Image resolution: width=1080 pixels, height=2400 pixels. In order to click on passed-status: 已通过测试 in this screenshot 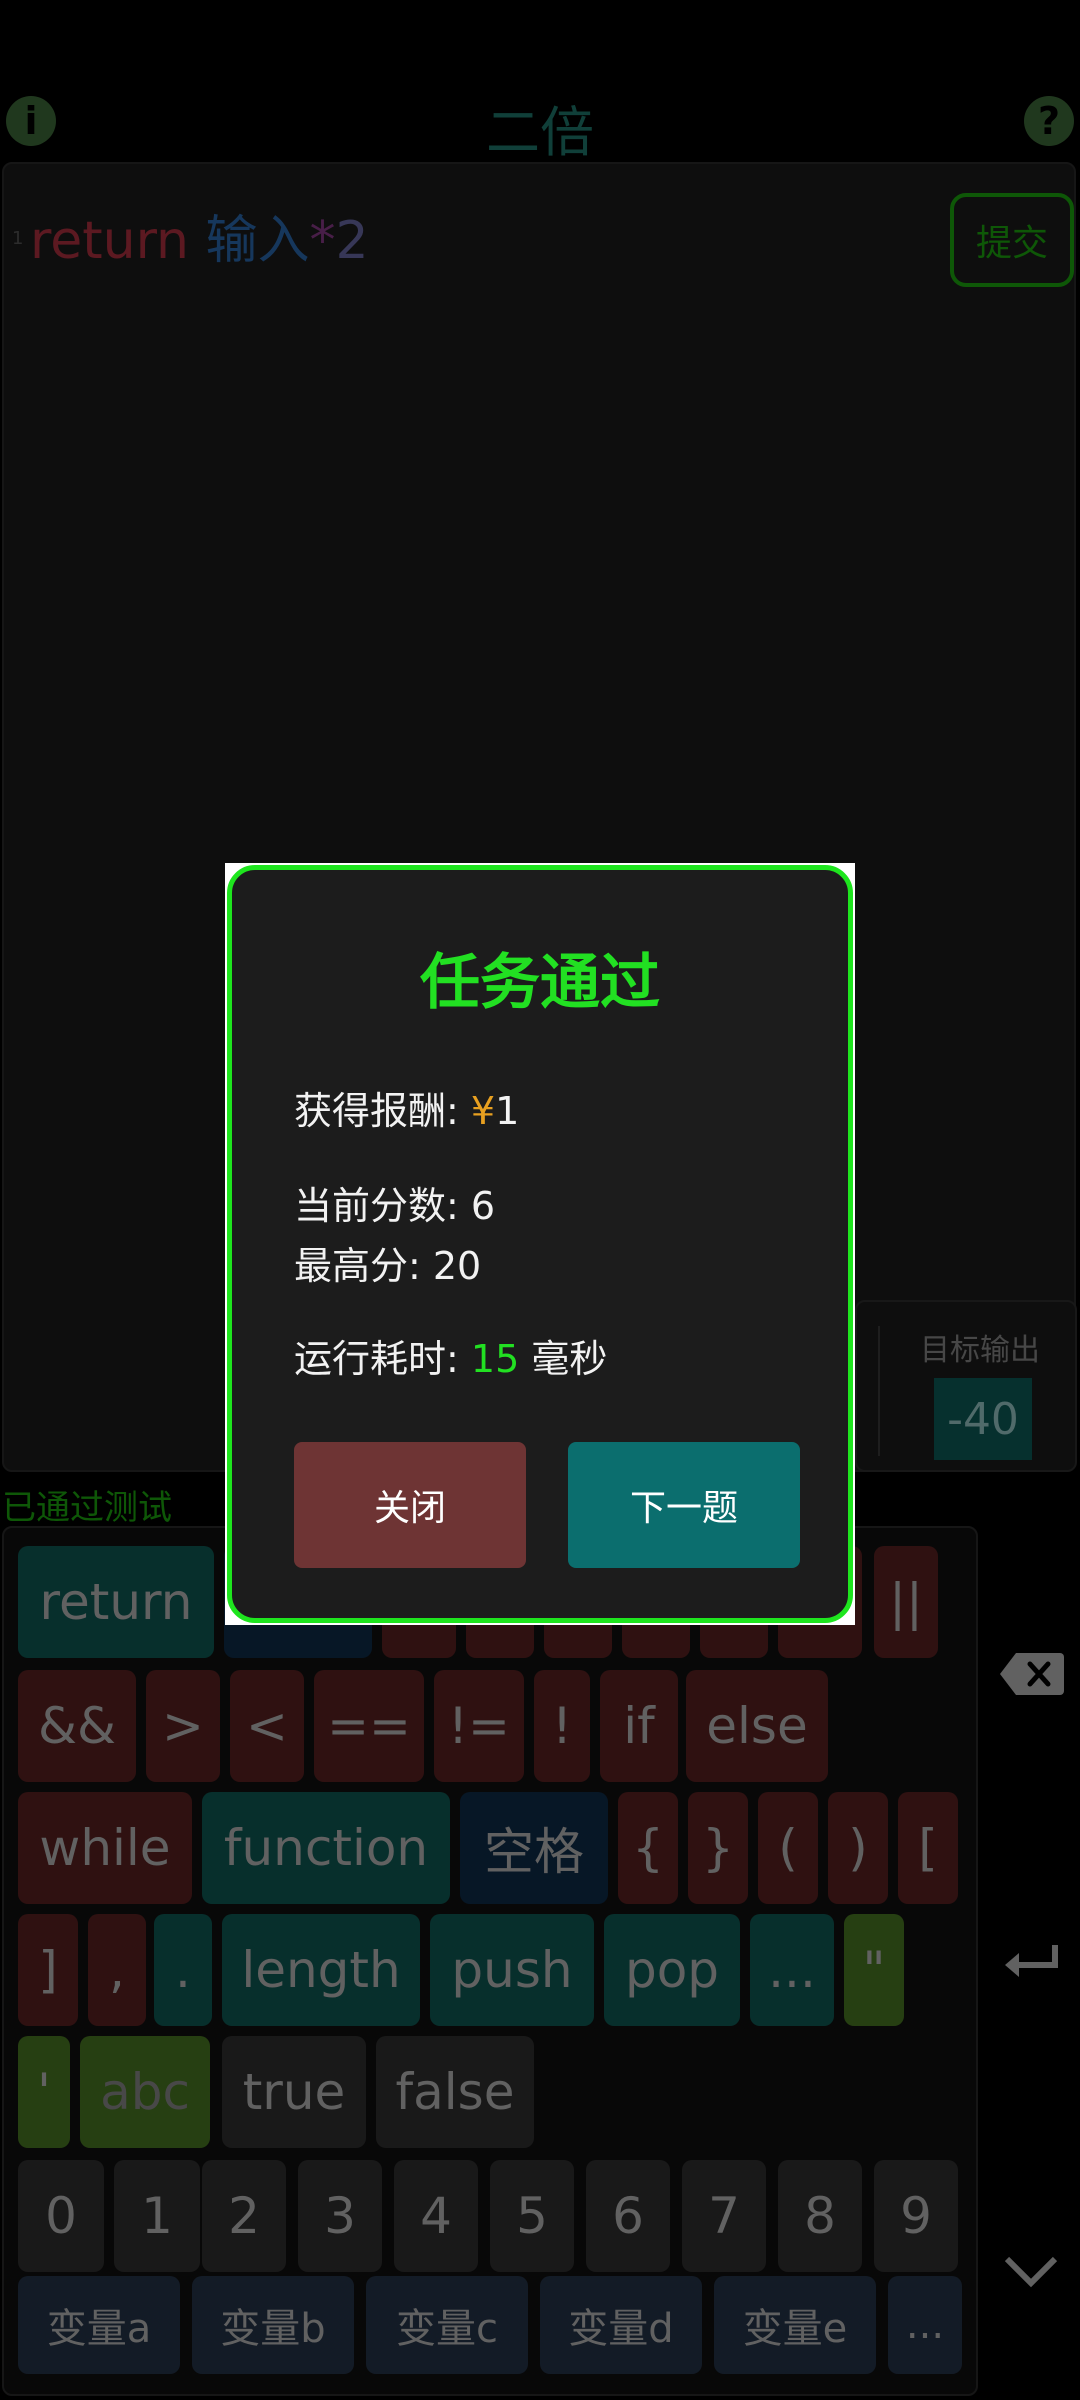, I will do `click(87, 1508)`.